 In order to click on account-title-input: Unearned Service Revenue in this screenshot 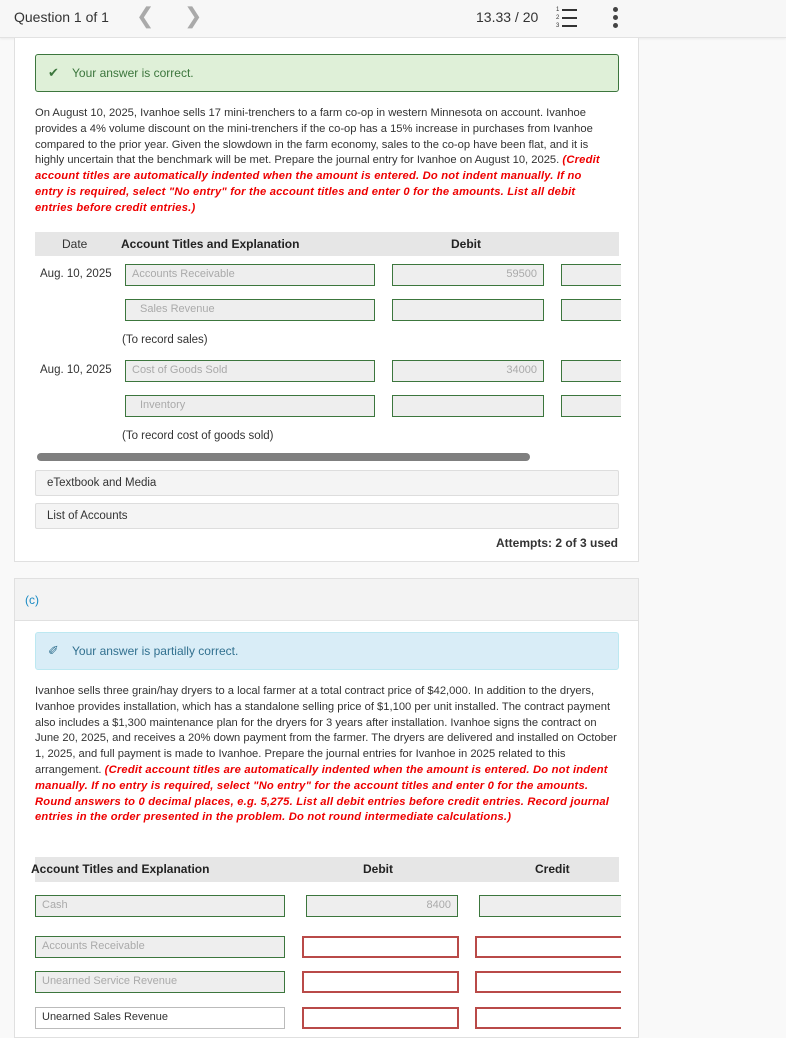, I will do `click(160, 982)`.